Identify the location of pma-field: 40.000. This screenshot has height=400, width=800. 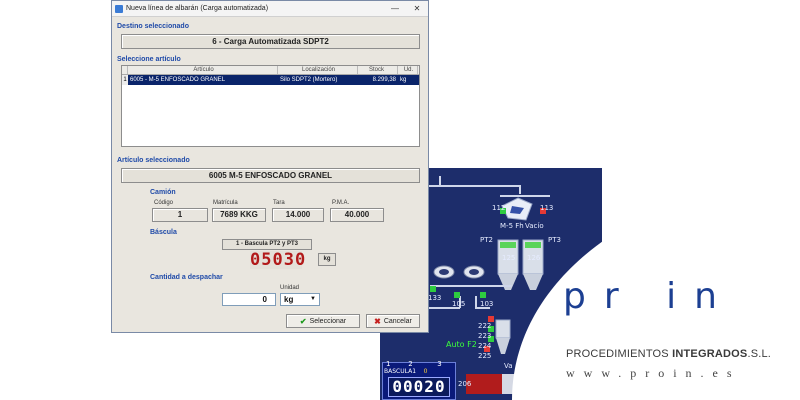
(357, 215).